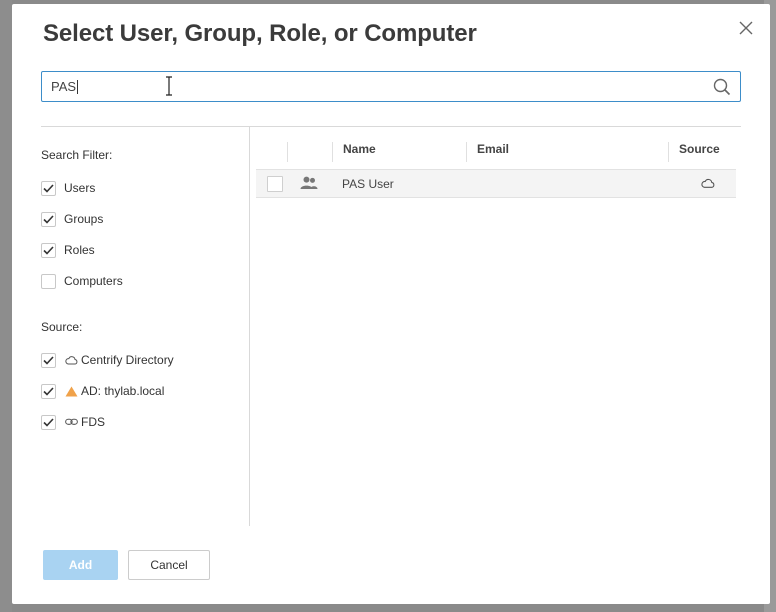 The image size is (776, 612). Describe the element at coordinates (80, 565) in the screenshot. I see `add-button: Add` at that location.